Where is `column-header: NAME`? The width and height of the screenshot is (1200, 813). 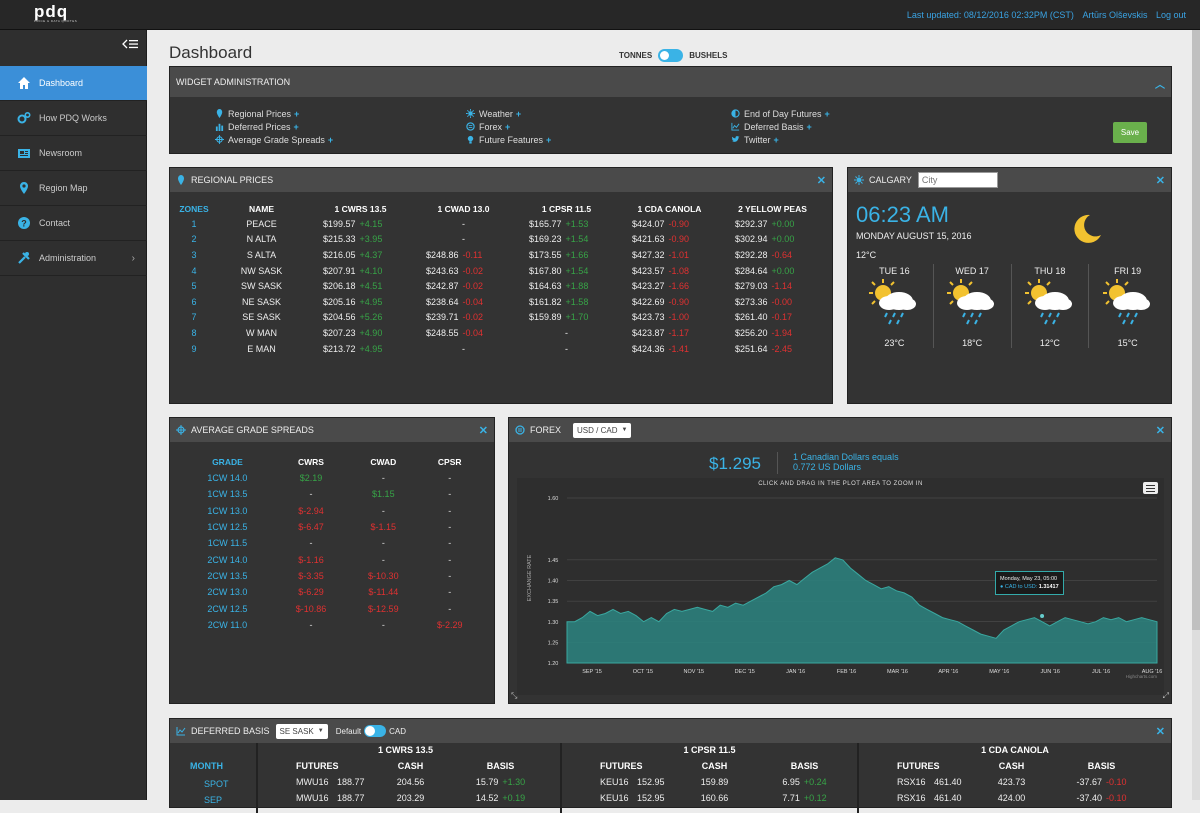 column-header: NAME is located at coordinates (261, 209).